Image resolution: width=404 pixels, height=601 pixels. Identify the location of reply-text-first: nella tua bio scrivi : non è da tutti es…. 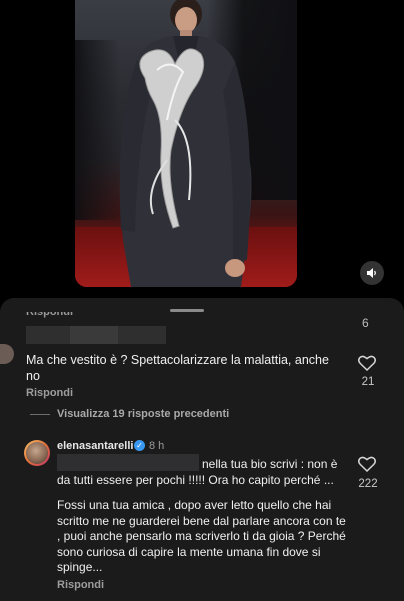
(197, 472).